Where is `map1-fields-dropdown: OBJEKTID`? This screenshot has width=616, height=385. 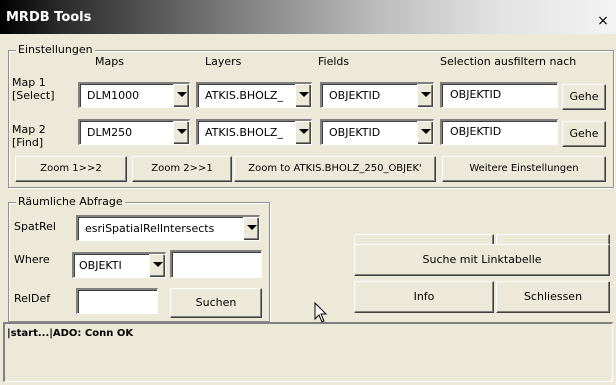
map1-fields-dropdown: OBJEKTID is located at coordinates (377, 95).